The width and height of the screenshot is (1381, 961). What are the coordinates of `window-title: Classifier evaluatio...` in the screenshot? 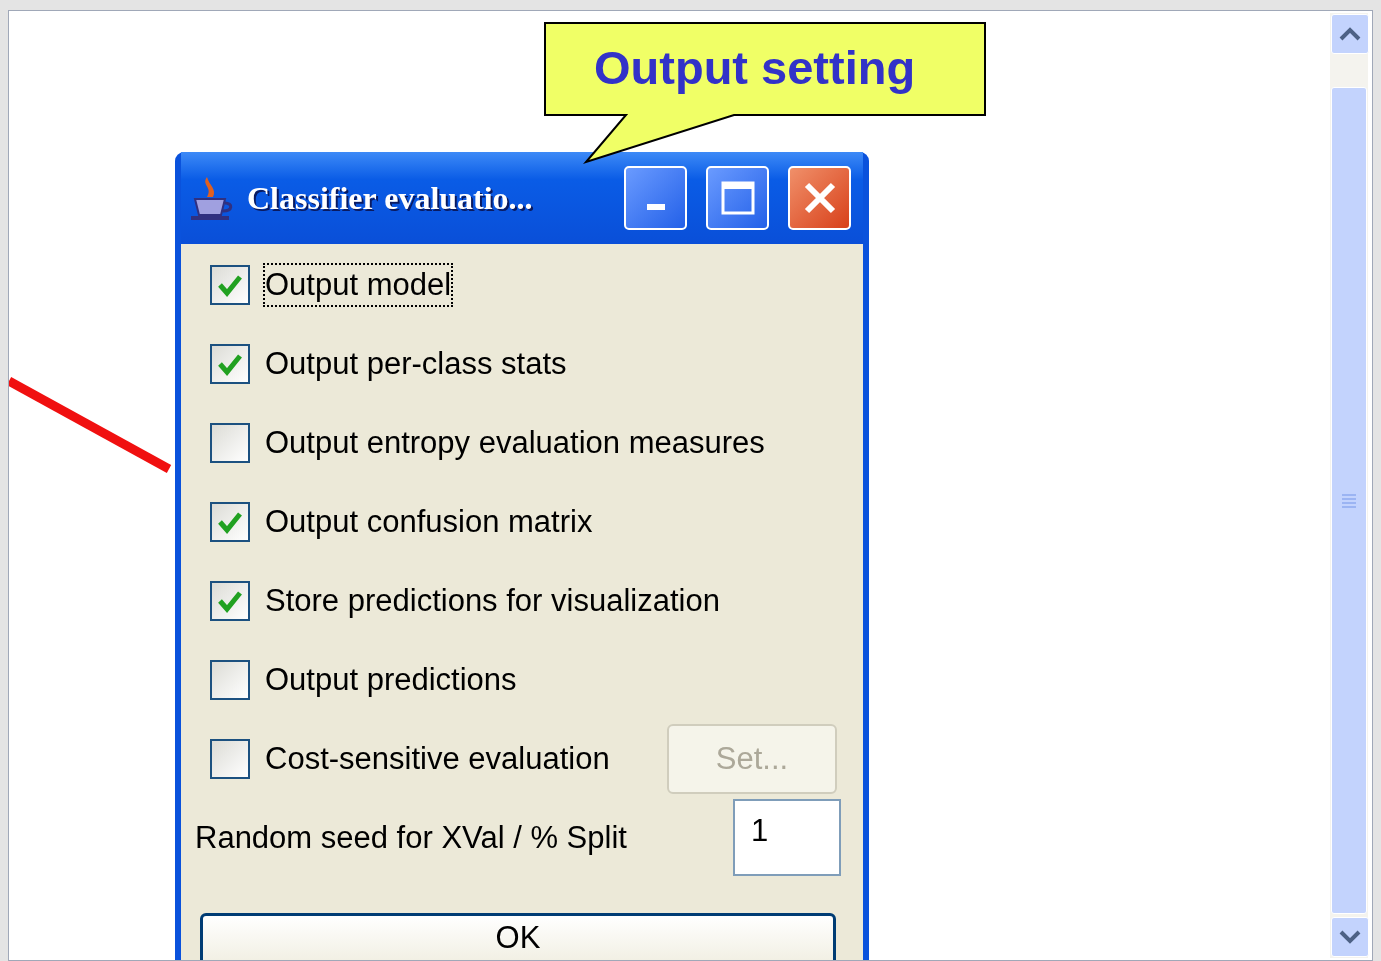 It's located at (390, 198).